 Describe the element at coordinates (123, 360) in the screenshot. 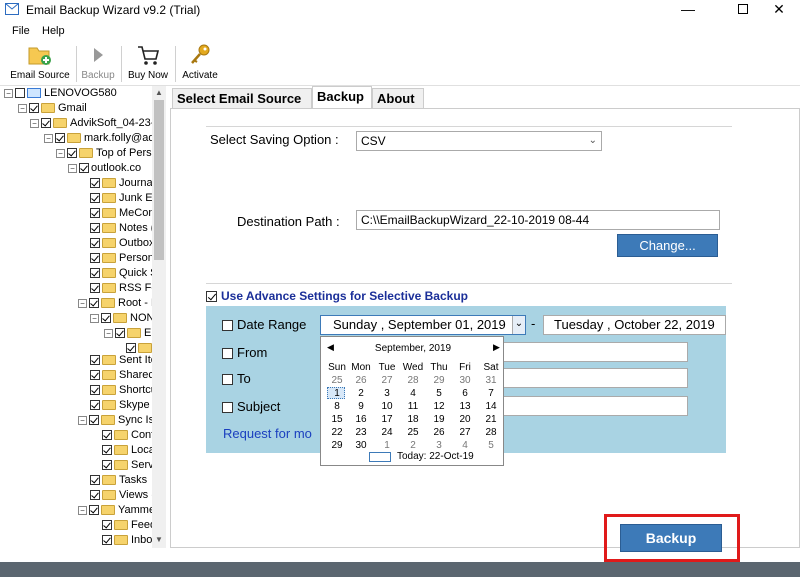

I see `tree-node: Sent Ite` at that location.